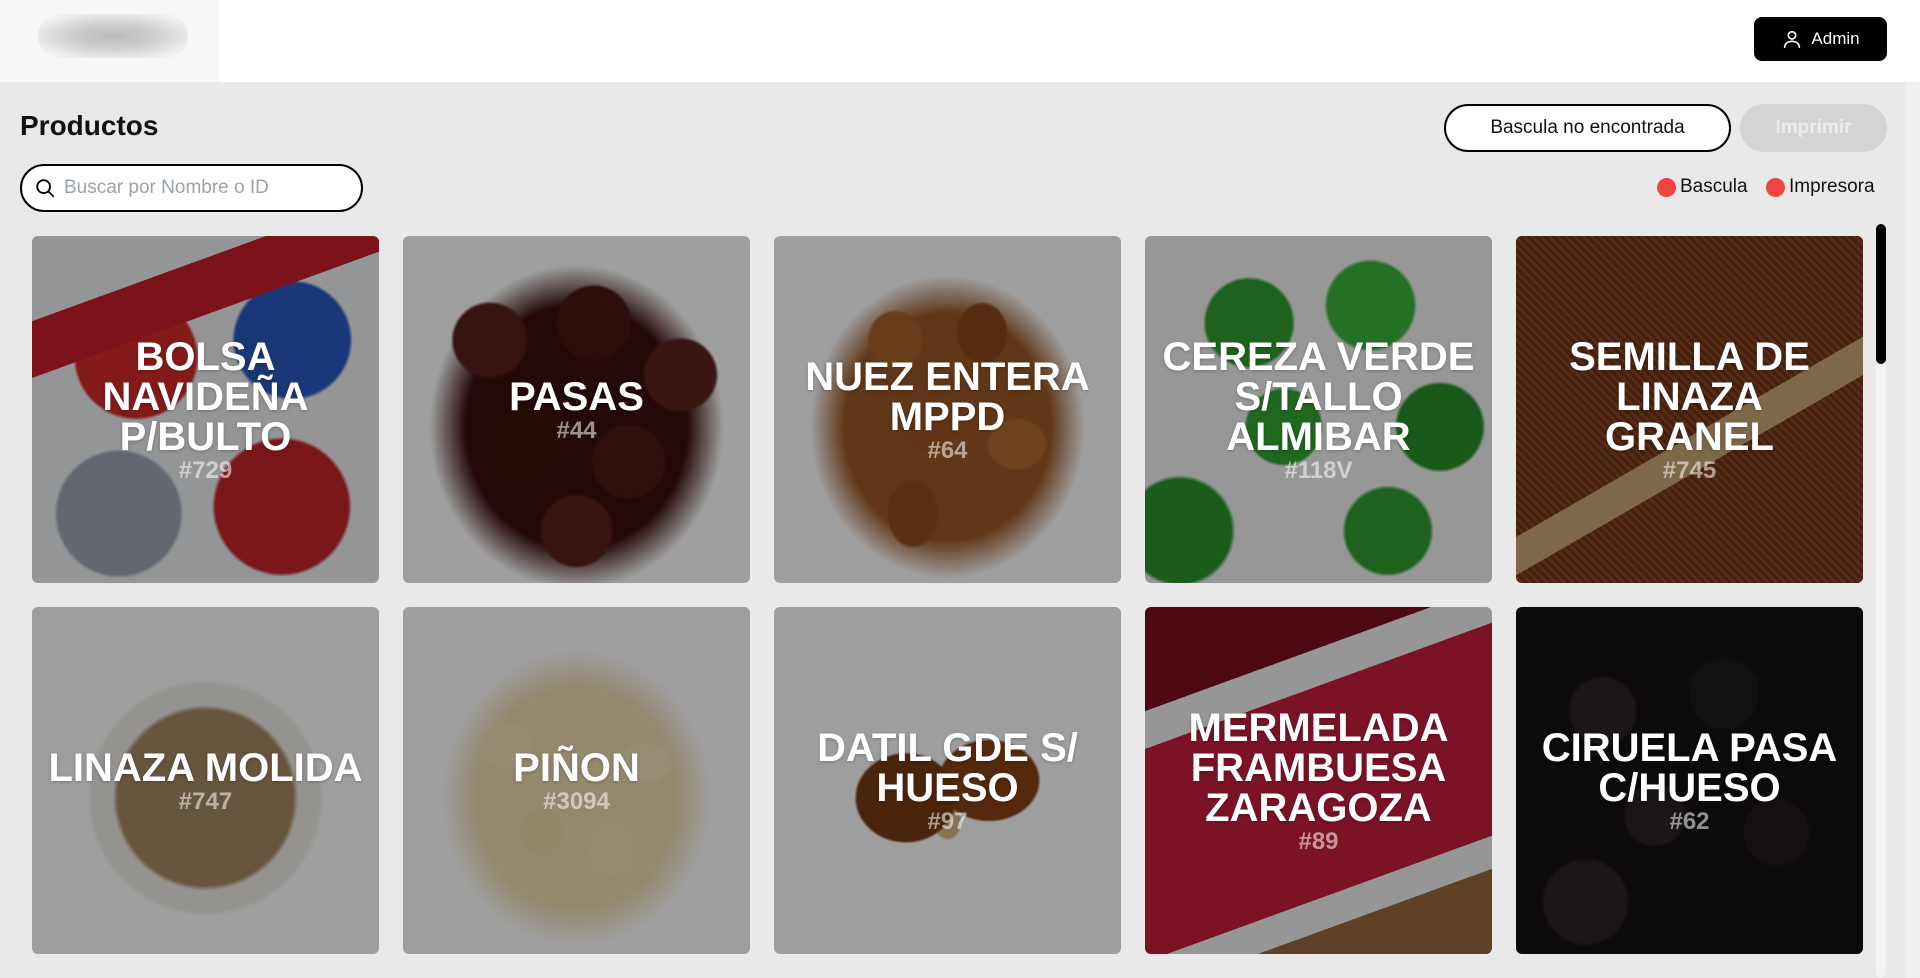 This screenshot has width=1920, height=978. I want to click on product-card: NUEZ ENTERA MPPD #64, so click(947, 409).